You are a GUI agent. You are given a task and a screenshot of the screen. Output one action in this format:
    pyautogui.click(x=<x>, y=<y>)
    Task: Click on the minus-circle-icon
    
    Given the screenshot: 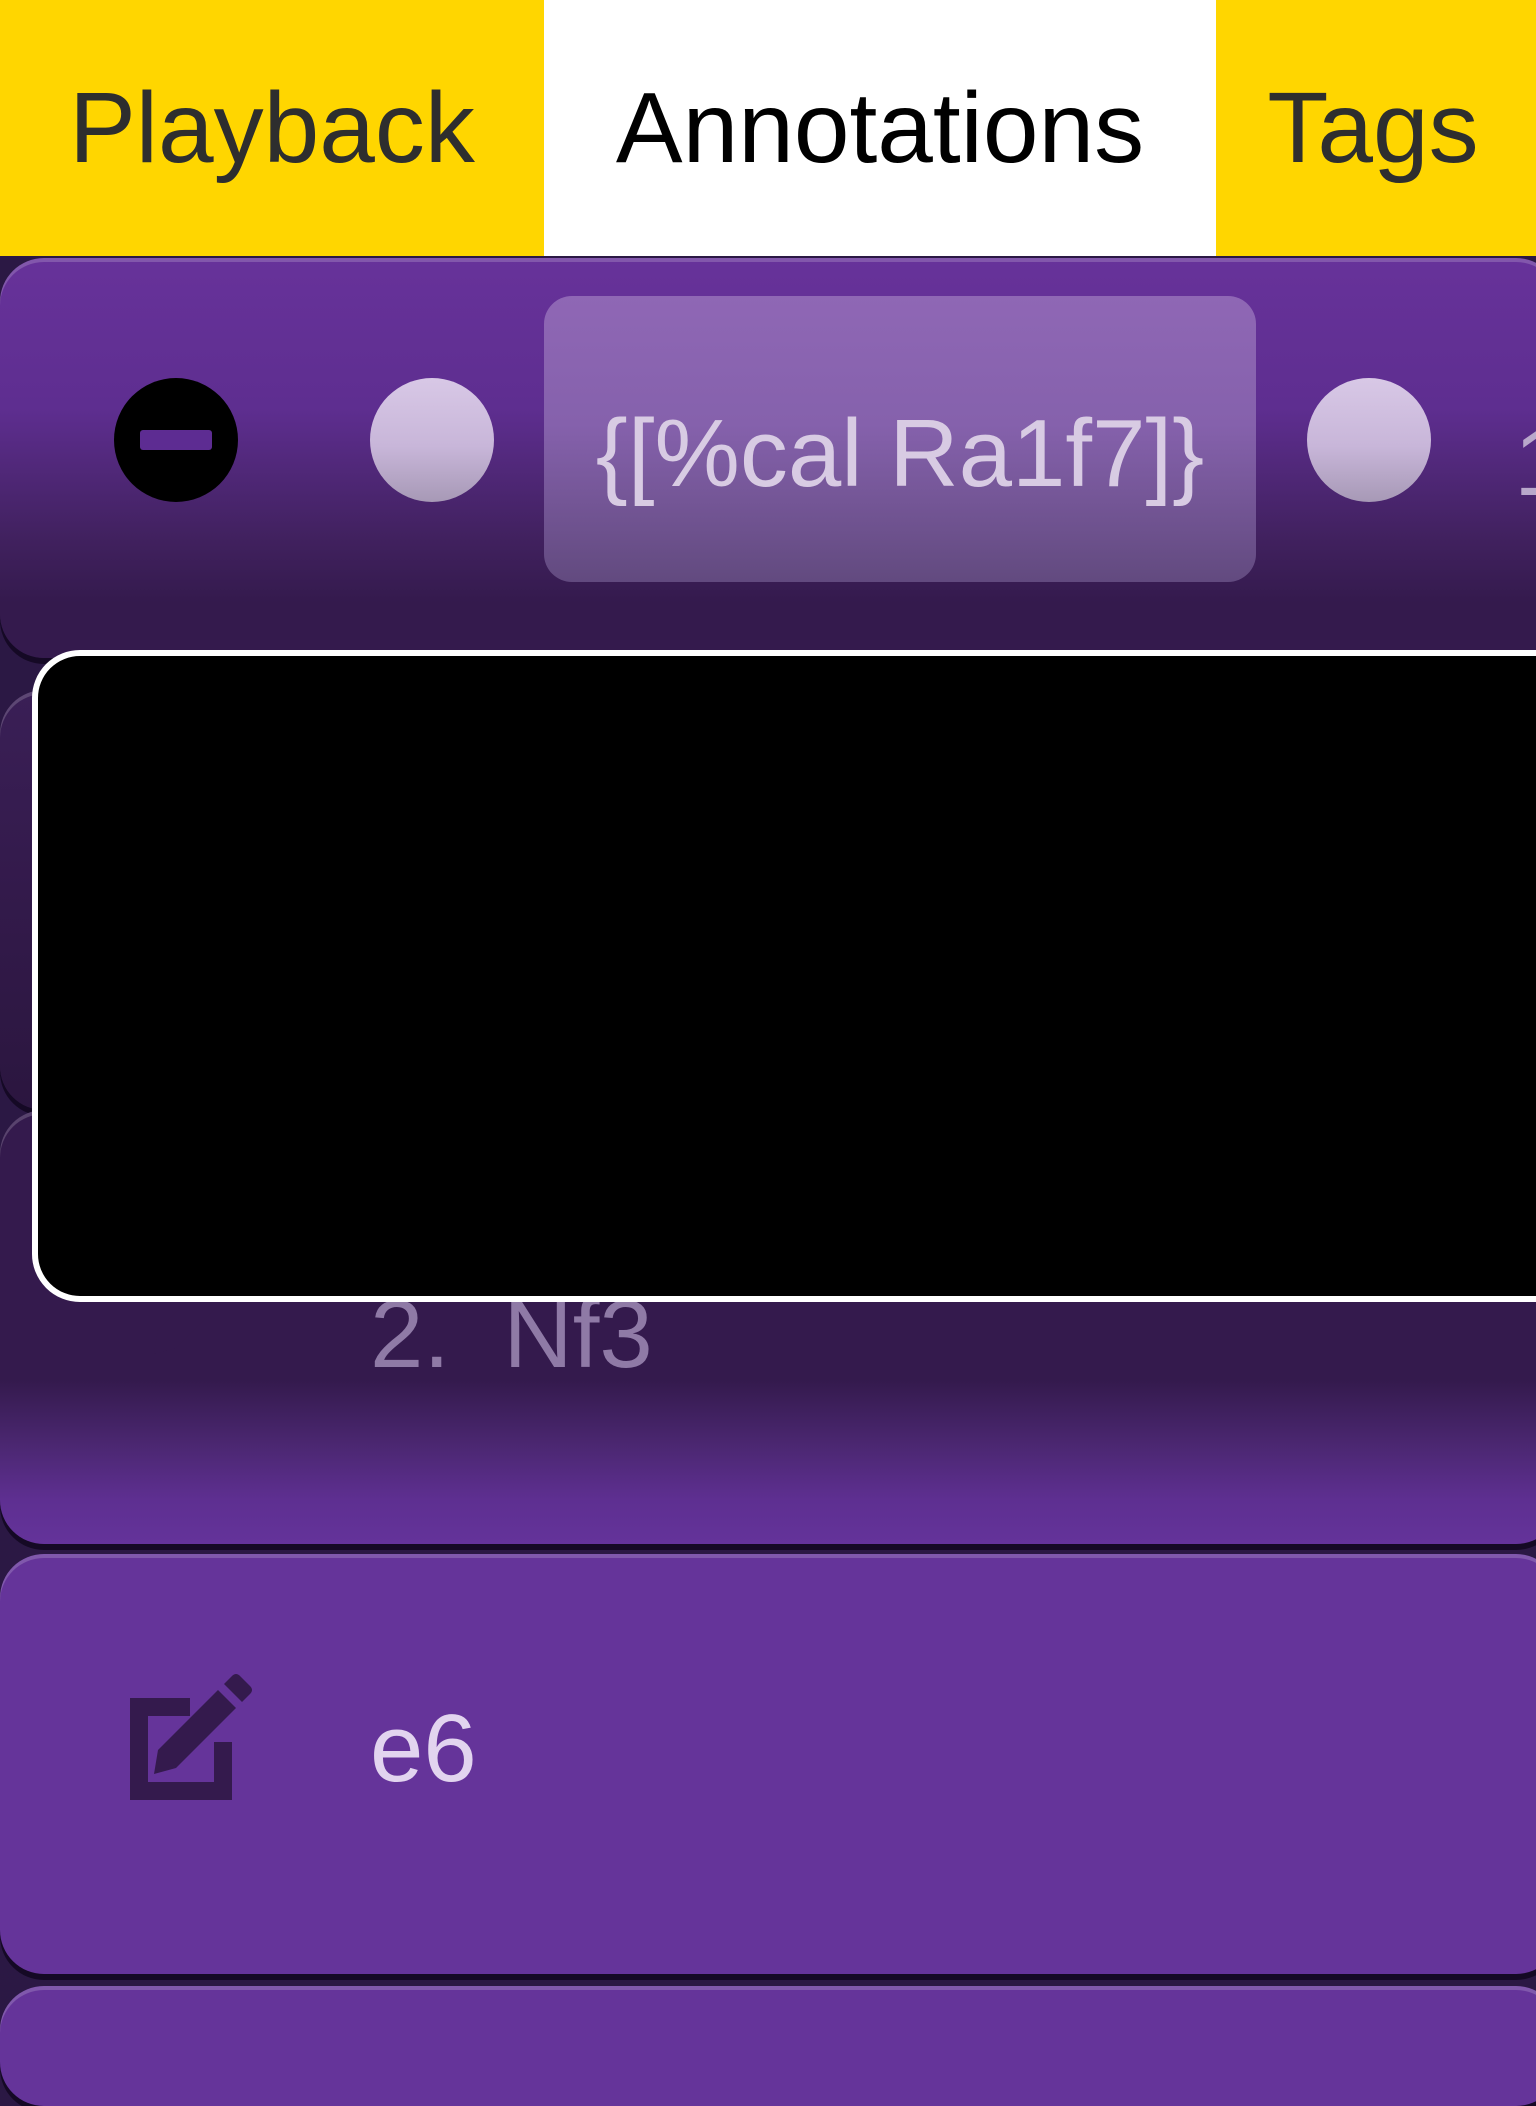 What is the action you would take?
    pyautogui.click(x=176, y=440)
    